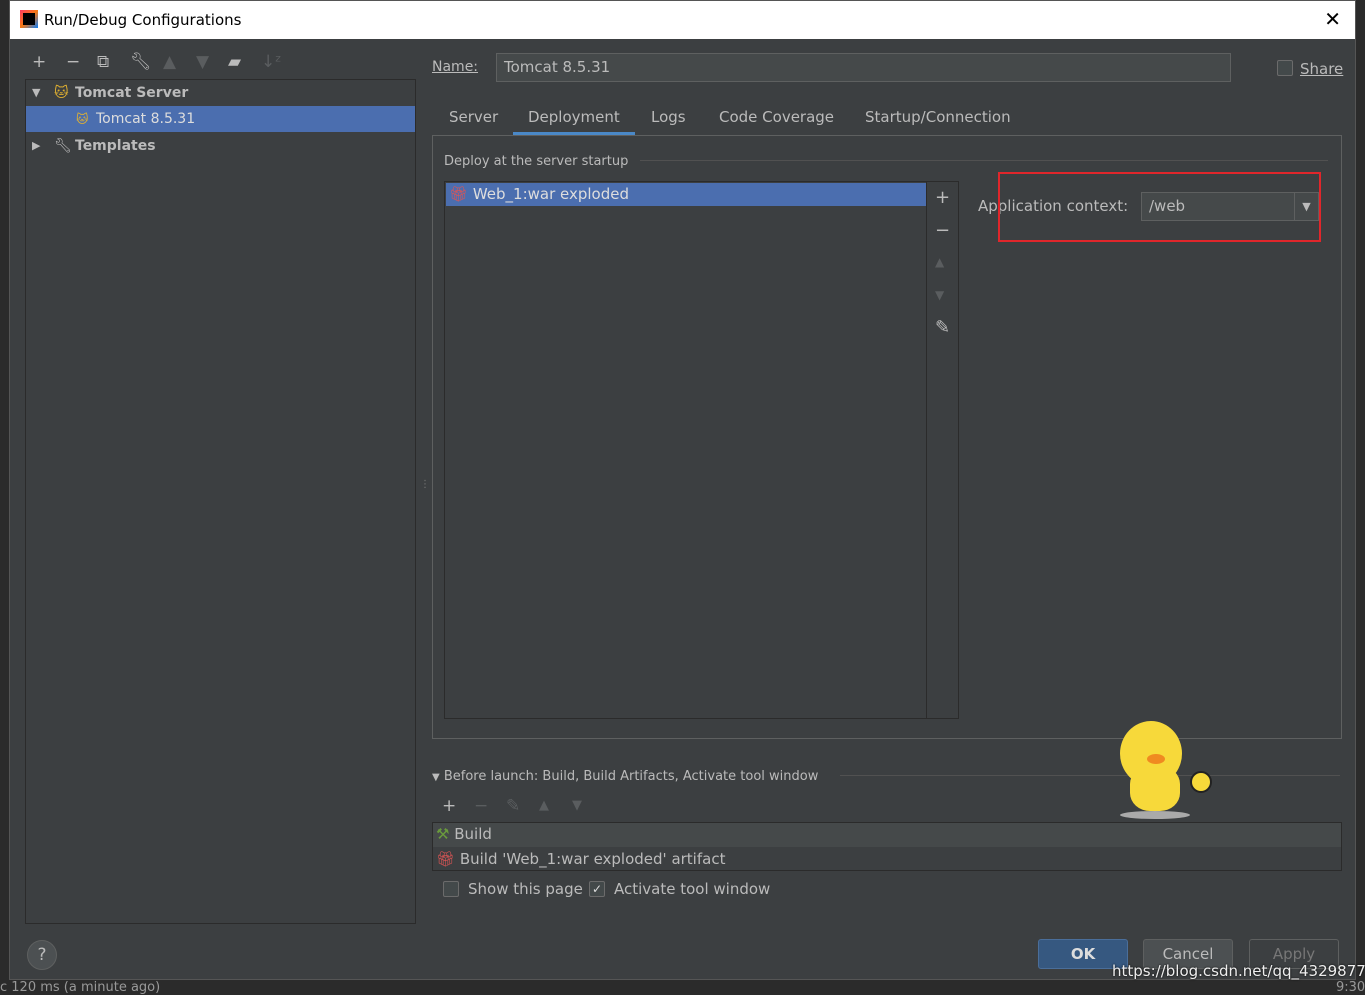 The image size is (1365, 995). I want to click on share-label: Share, so click(1322, 69).